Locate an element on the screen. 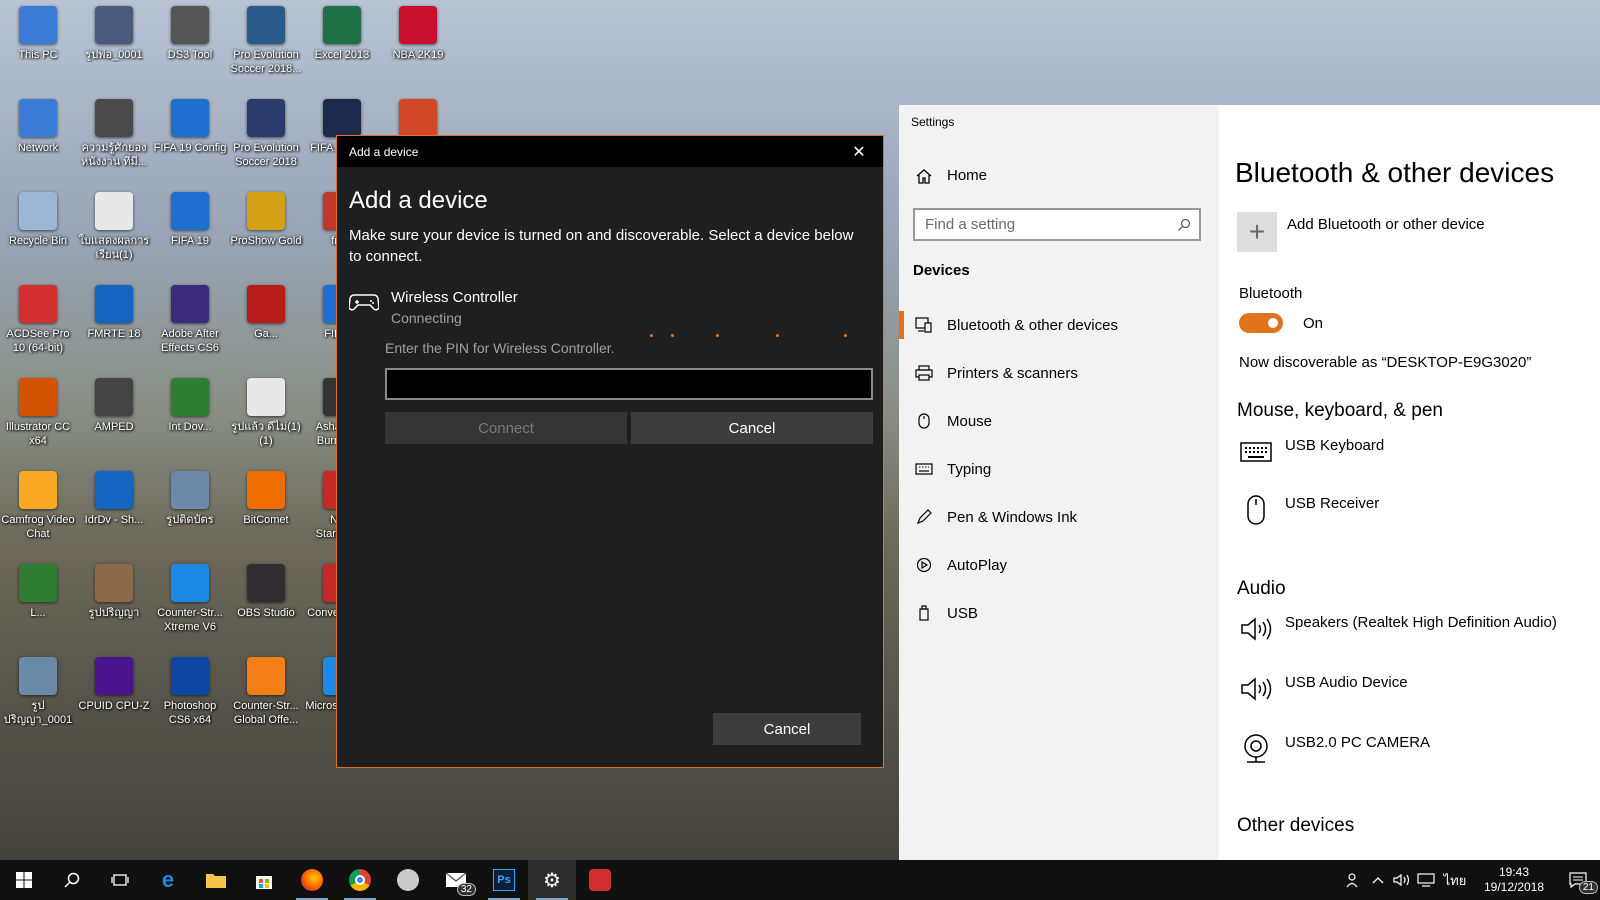  volume-icon is located at coordinates (1402, 880).